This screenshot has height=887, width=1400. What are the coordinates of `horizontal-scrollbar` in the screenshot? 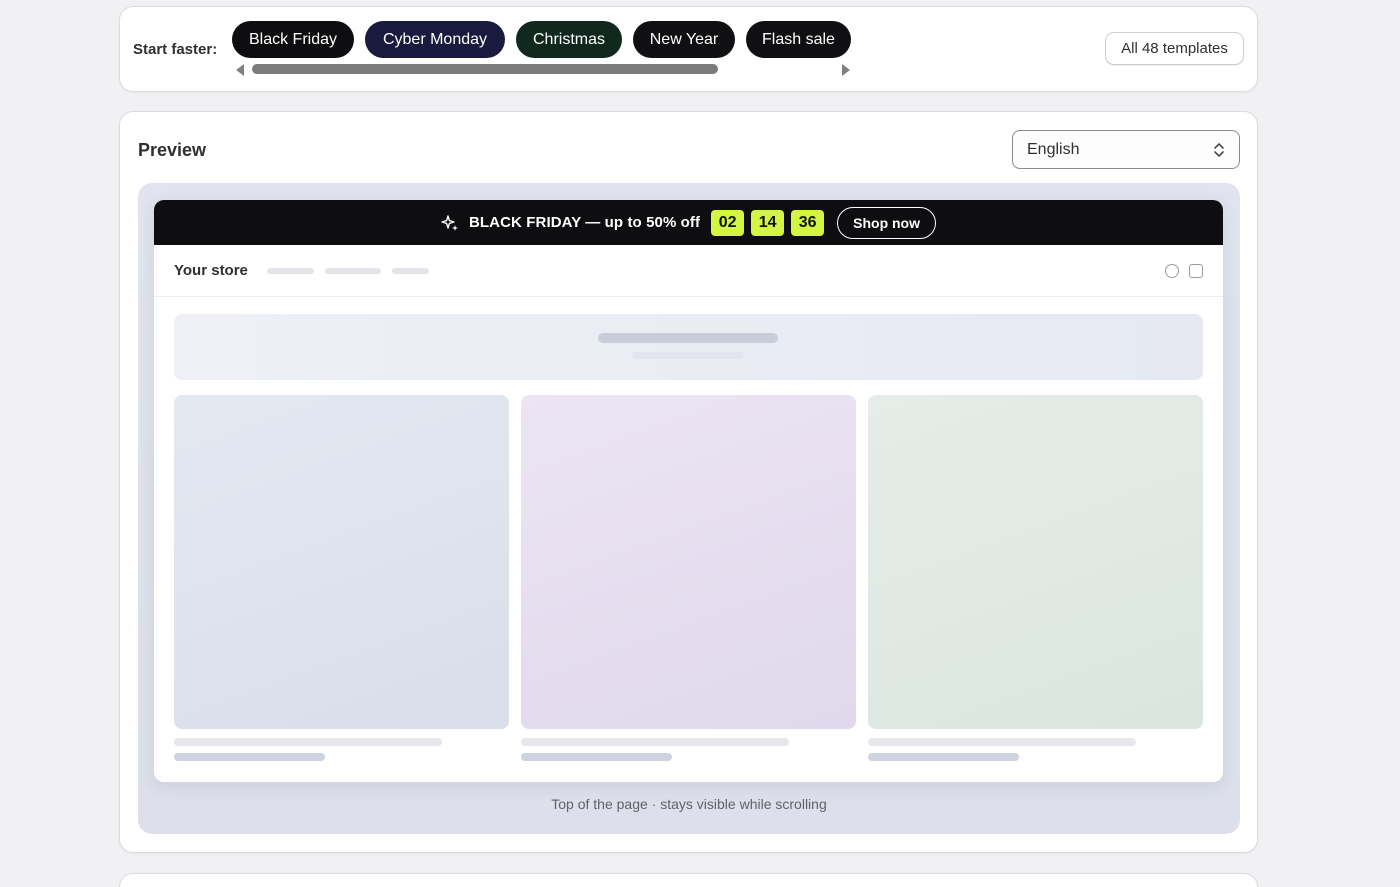 It's located at (485, 69).